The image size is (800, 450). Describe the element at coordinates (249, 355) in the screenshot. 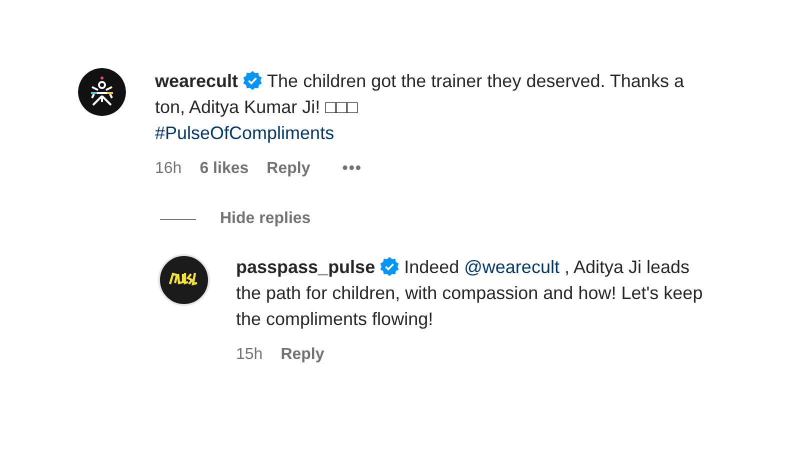

I see `timestamp: 15h` at that location.